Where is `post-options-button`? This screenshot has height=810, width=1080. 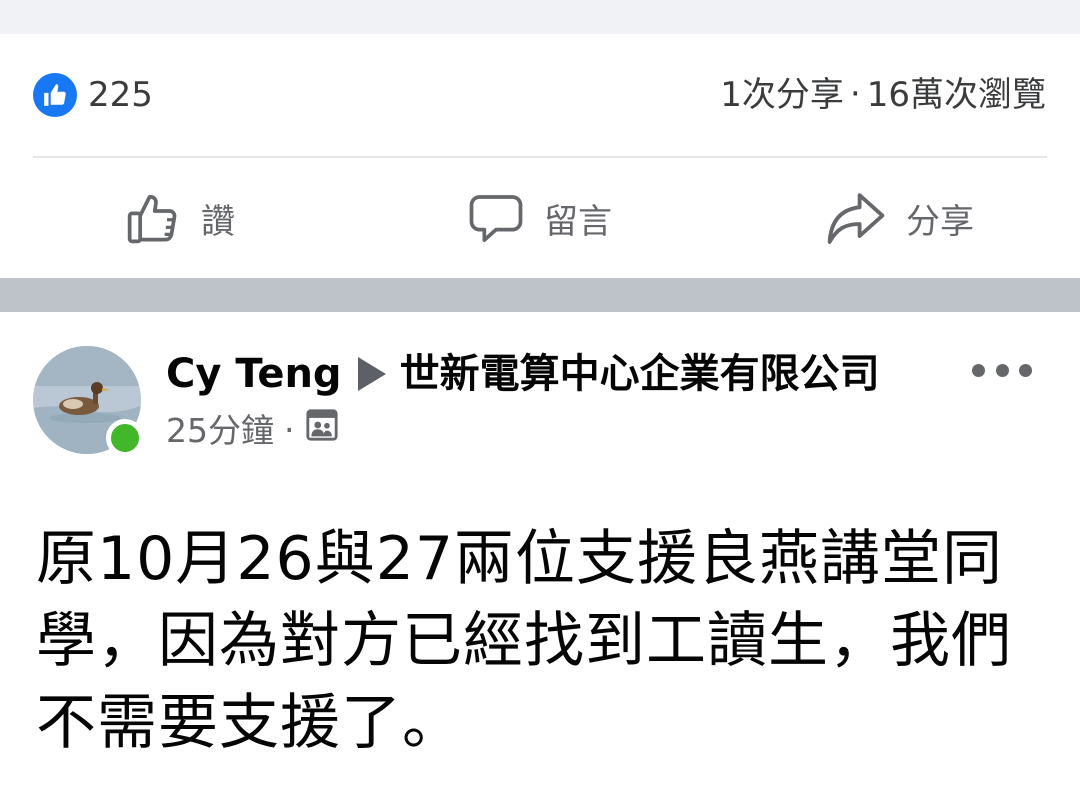
post-options-button is located at coordinates (1002, 370).